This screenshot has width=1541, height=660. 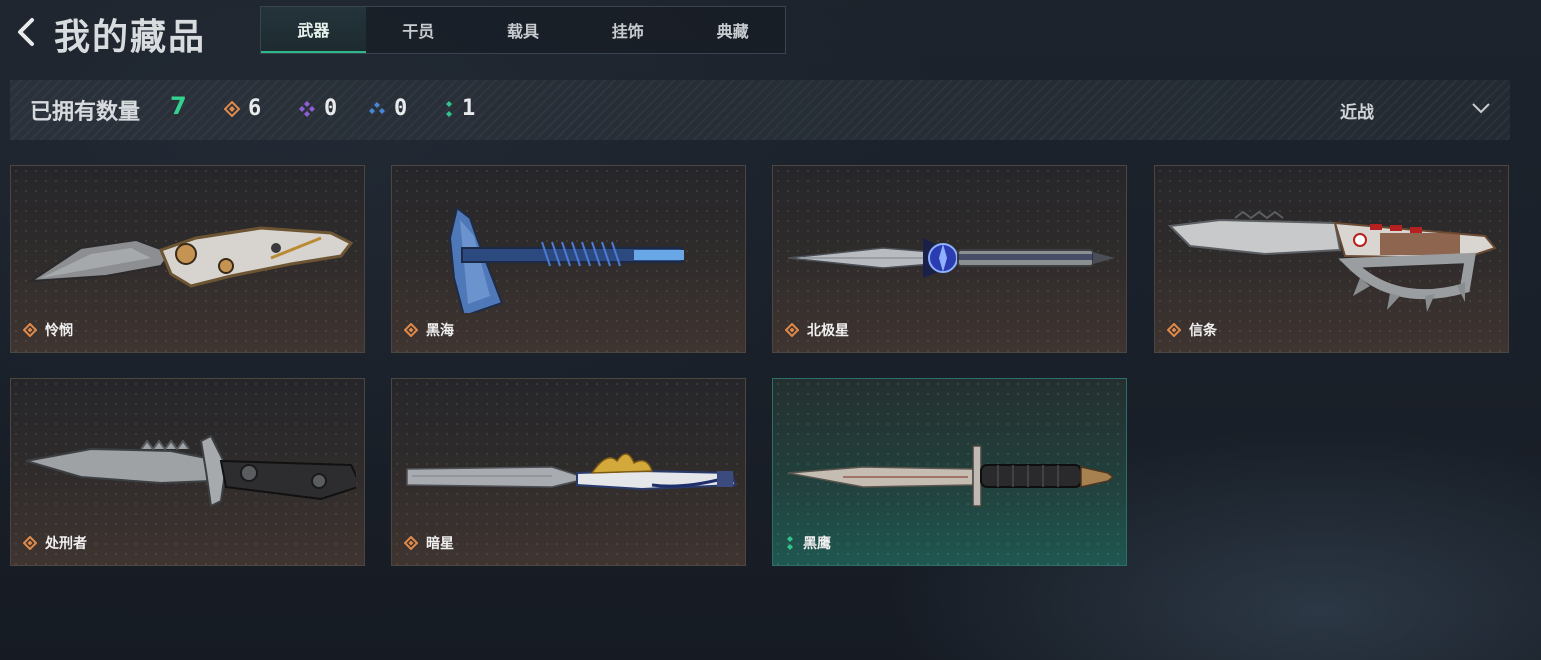 I want to click on rarity-count-blue: 0, so click(x=387, y=108).